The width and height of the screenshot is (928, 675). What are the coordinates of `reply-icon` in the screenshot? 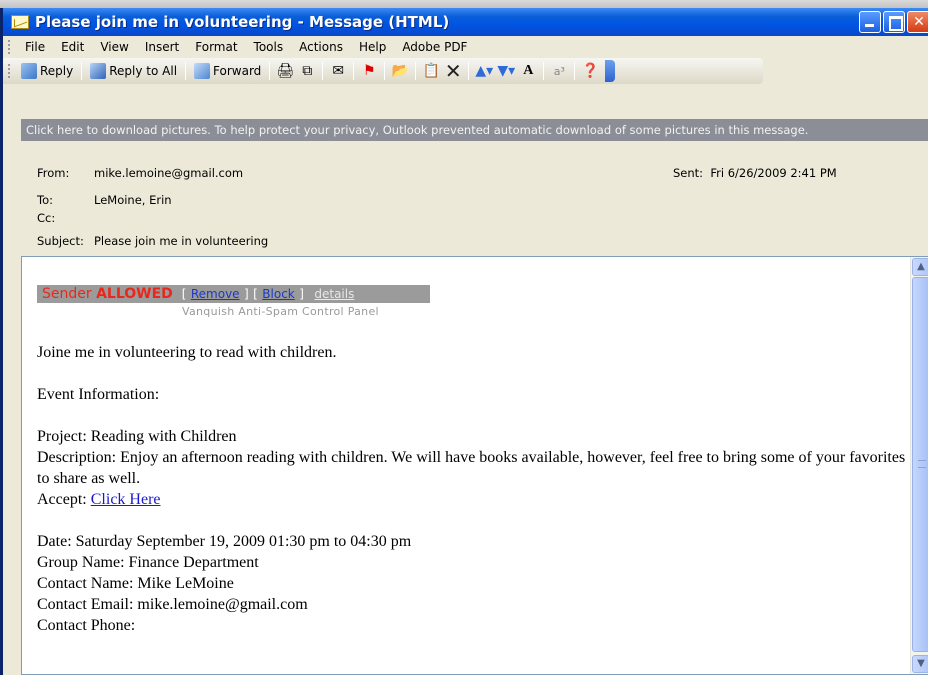 It's located at (29, 71).